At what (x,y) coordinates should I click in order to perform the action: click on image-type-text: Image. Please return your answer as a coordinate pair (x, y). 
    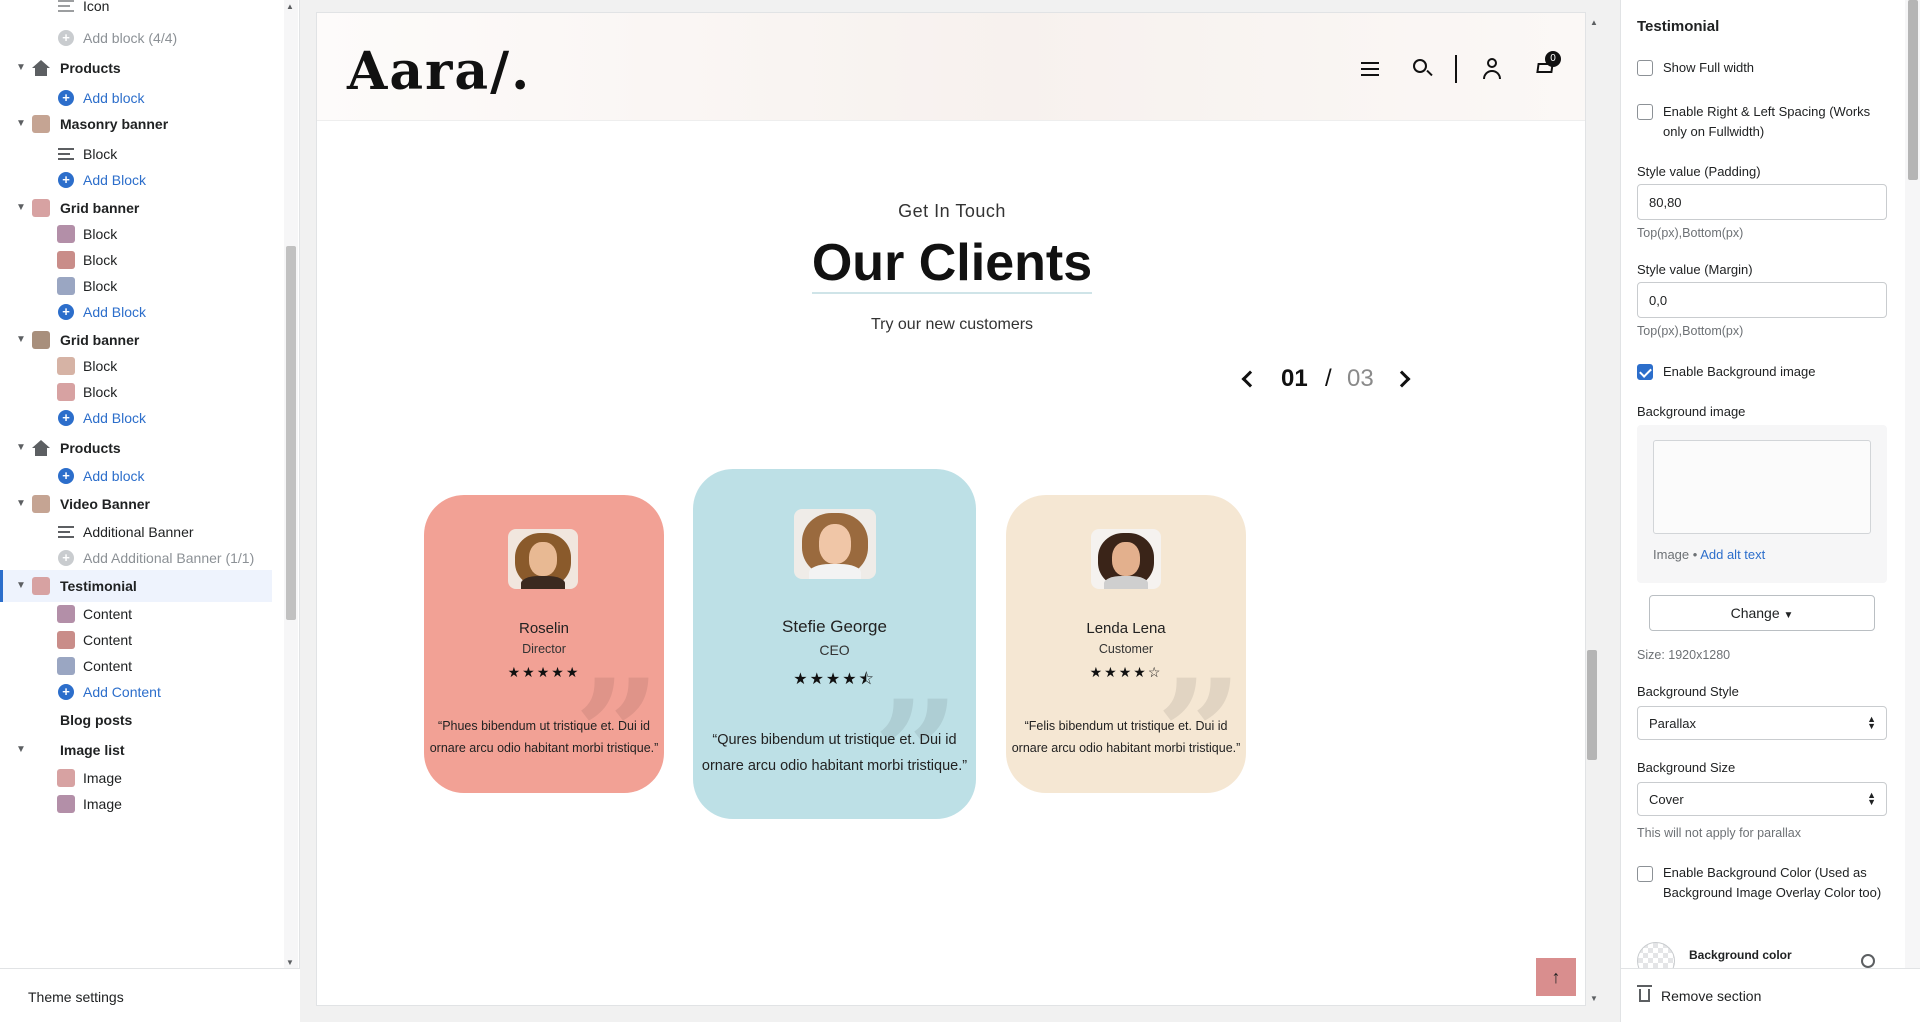
    Looking at the image, I should click on (1671, 554).